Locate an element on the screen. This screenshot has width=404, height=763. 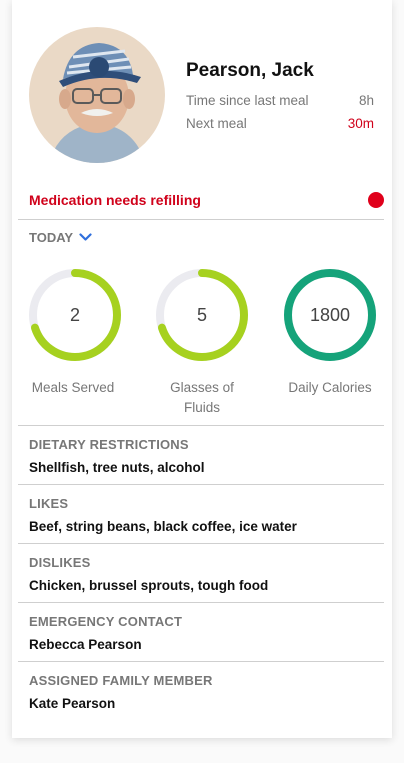
alert-indicator-dot is located at coordinates (376, 200).